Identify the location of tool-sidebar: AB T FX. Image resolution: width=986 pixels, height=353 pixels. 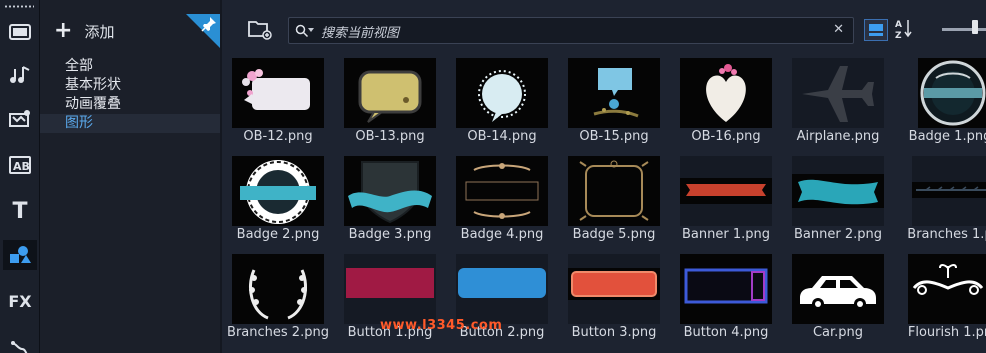
(20, 176).